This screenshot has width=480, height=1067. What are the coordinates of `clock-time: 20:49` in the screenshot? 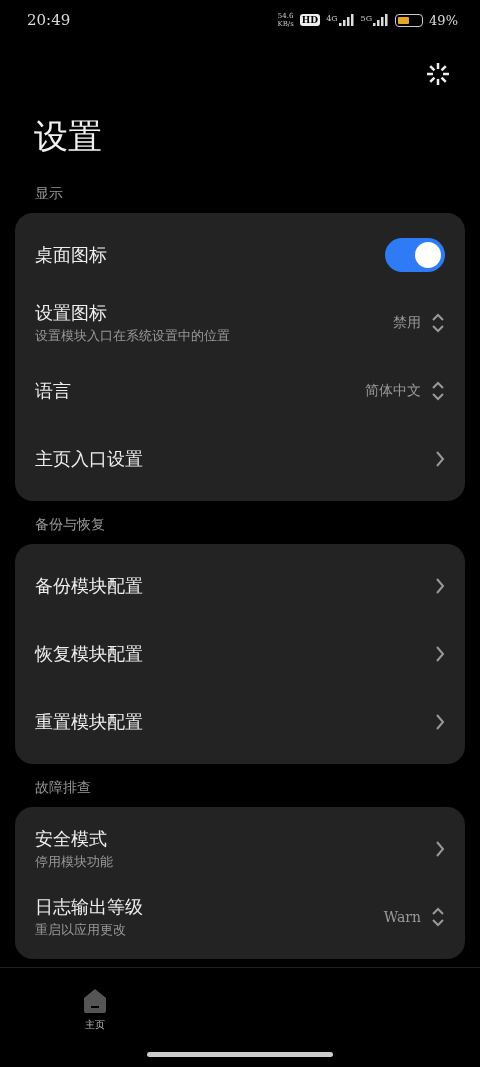 It's located at (49, 20).